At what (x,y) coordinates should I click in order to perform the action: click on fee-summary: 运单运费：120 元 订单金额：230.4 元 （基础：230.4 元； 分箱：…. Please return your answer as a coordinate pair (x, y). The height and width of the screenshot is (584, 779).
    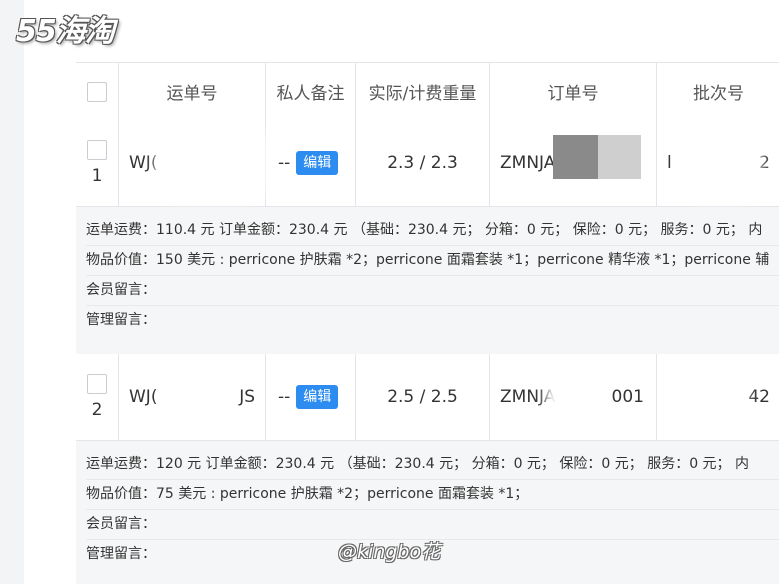
    Looking at the image, I should click on (432, 464).